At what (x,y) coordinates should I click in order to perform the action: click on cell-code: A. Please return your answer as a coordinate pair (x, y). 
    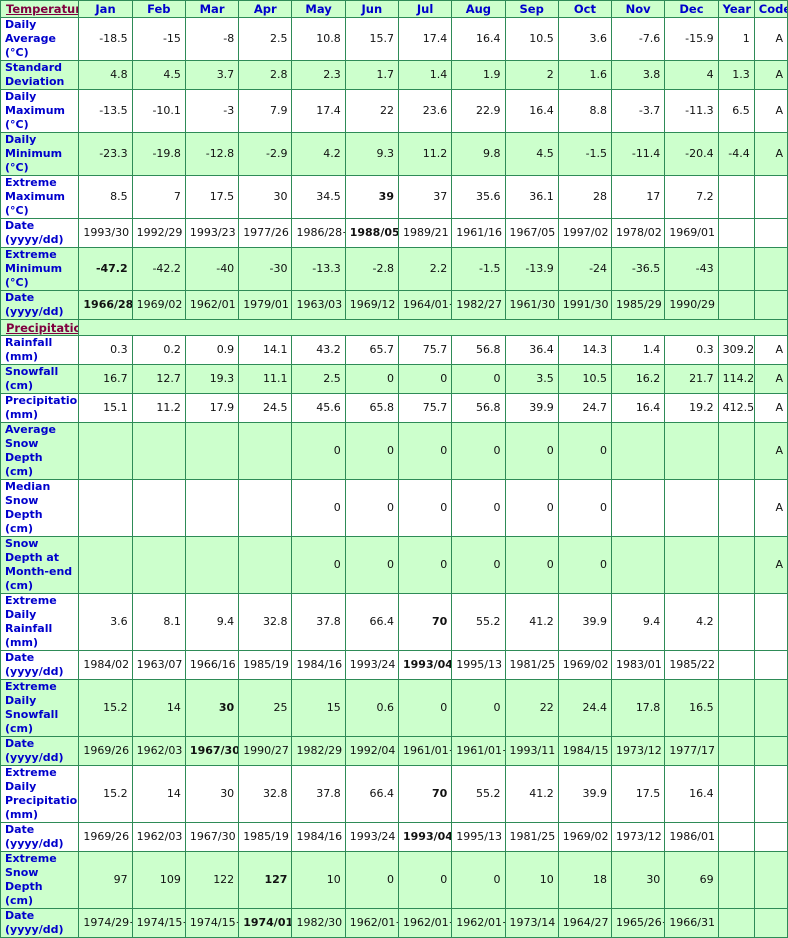
    Looking at the image, I should click on (770, 379).